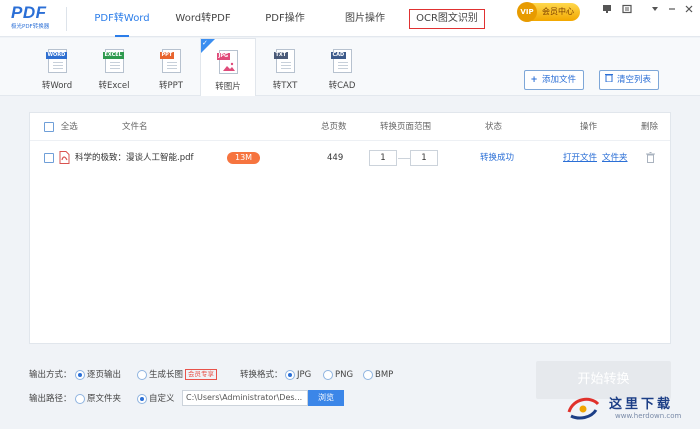 The width and height of the screenshot is (700, 429). I want to click on browse-button: 浏览, so click(326, 398).